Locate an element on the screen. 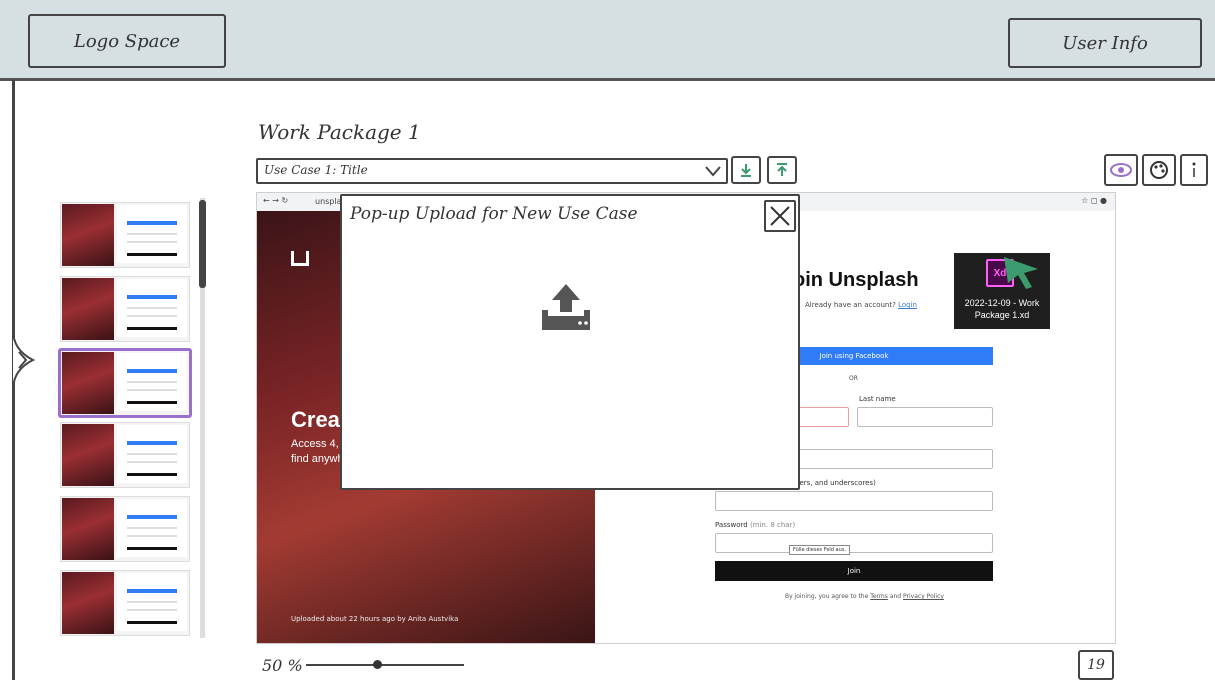  palette-icon is located at coordinates (1159, 170).